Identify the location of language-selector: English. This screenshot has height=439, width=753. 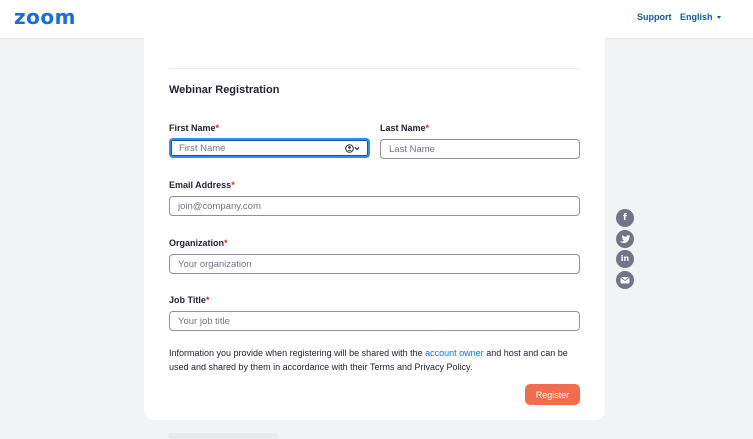
(700, 17).